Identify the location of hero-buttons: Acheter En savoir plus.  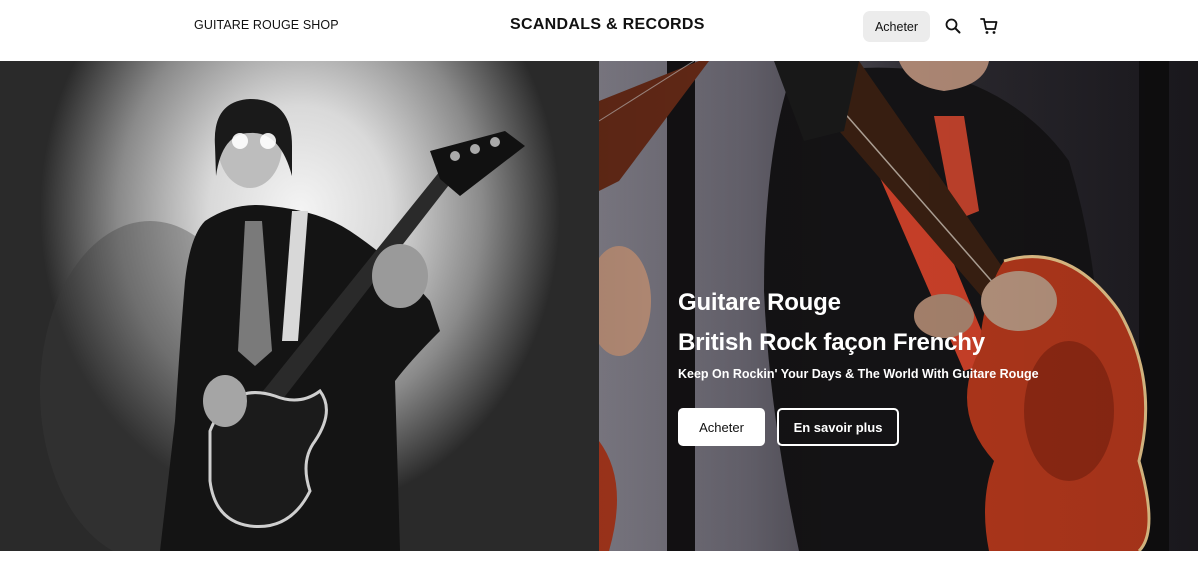
(788, 427).